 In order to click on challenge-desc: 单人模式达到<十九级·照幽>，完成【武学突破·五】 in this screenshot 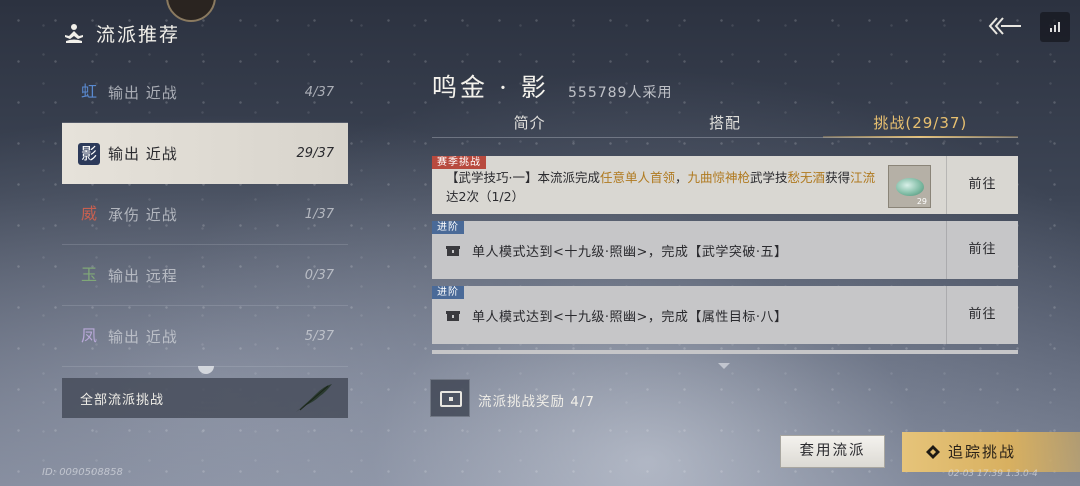, I will do `click(630, 252)`.